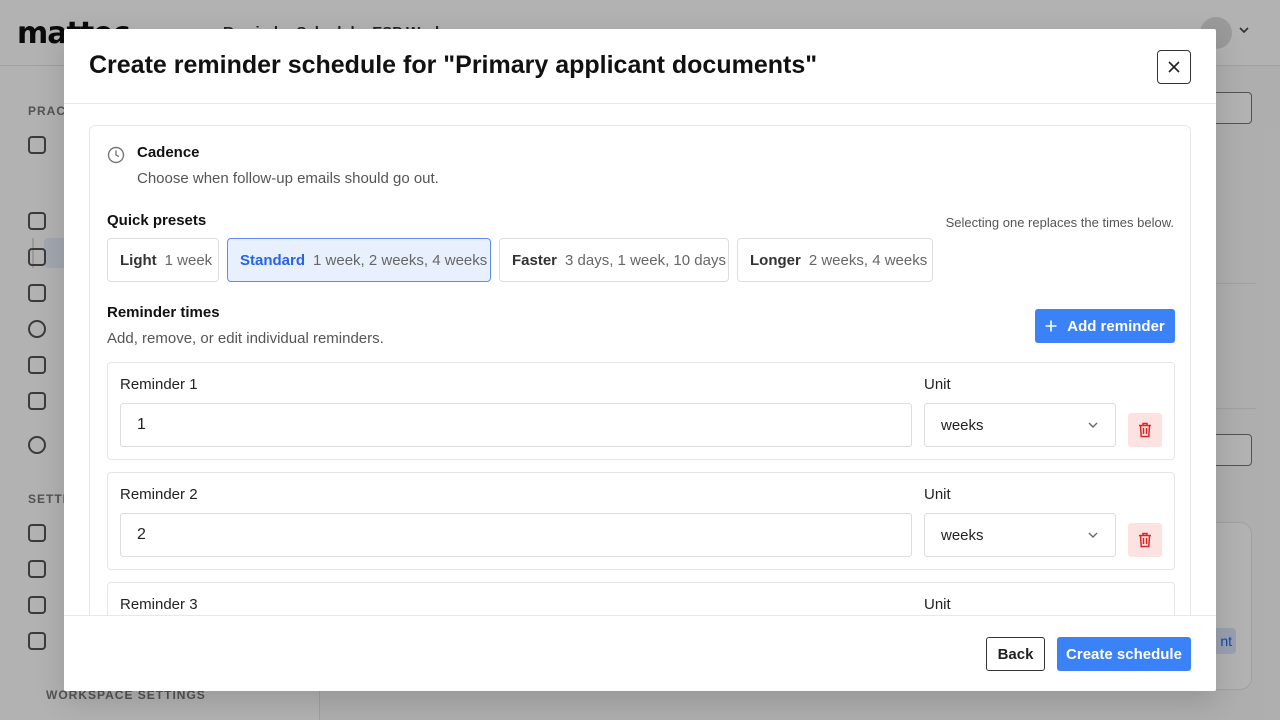 This screenshot has height=720, width=1280. Describe the element at coordinates (168, 152) in the screenshot. I see `cadence-title: Cadence` at that location.